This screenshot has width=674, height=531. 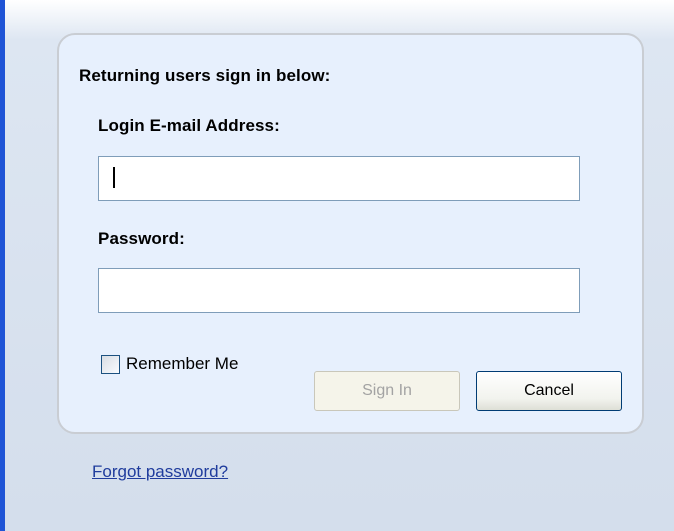 I want to click on email-field, so click(x=339, y=178).